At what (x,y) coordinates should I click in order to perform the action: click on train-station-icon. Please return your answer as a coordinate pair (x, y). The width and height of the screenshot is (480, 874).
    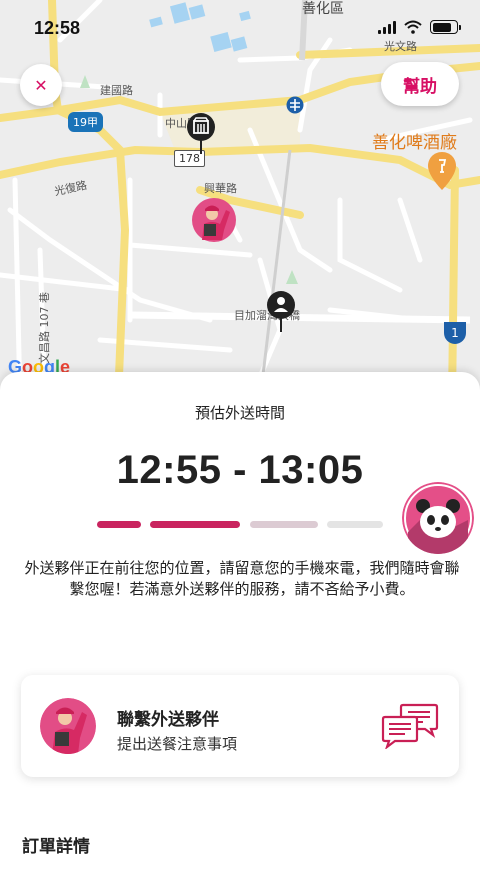
    Looking at the image, I should click on (295, 105).